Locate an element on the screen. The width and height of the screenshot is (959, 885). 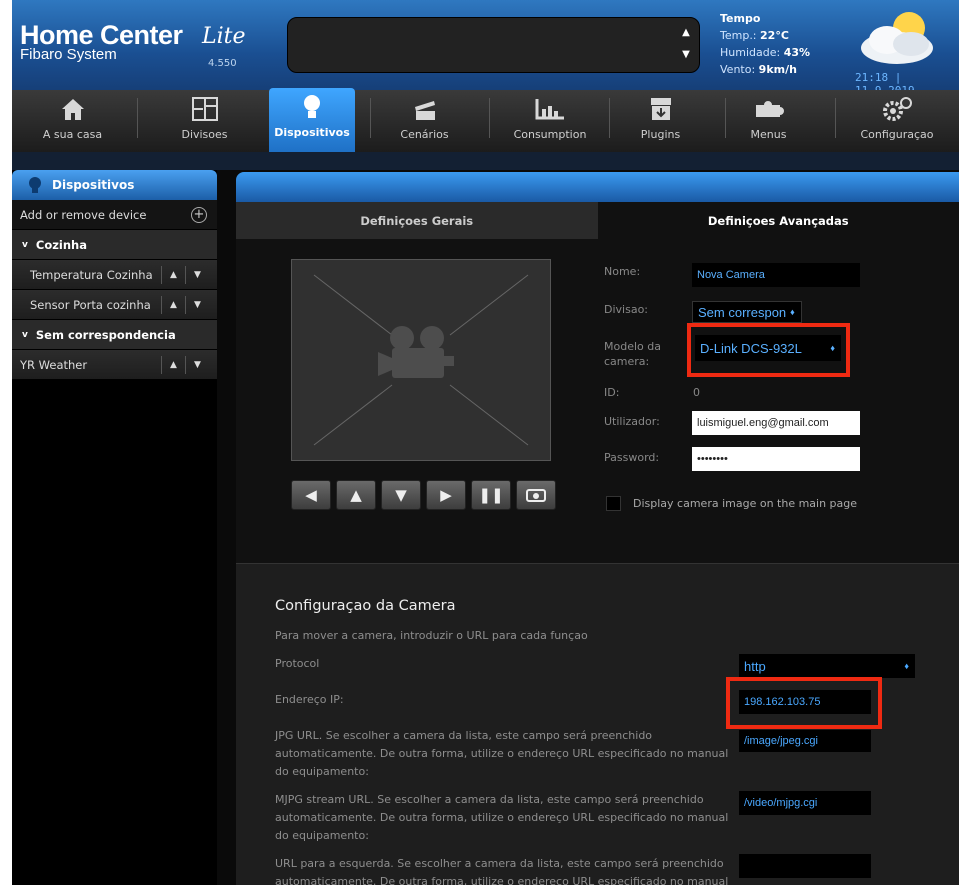
add-device-row: Add or remove device + is located at coordinates (114, 215).